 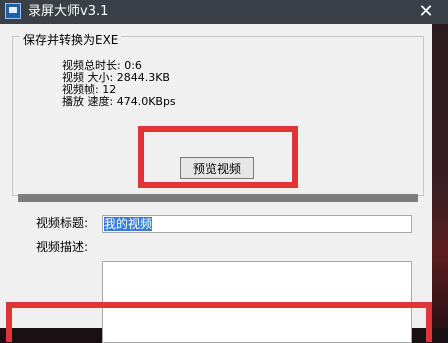 I want to click on preview-video-button: 预览视频, so click(x=217, y=168).